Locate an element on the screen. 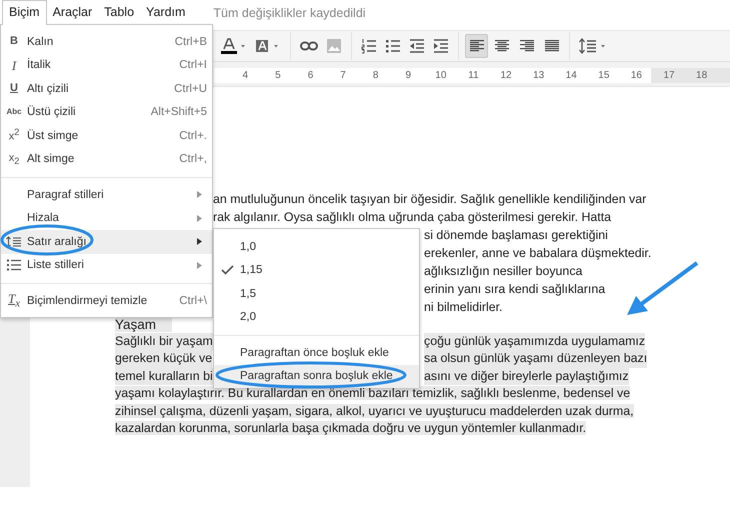 This screenshot has width=730, height=509. text-line: si dönemde başlaması gerektiğini is located at coordinates (516, 235).